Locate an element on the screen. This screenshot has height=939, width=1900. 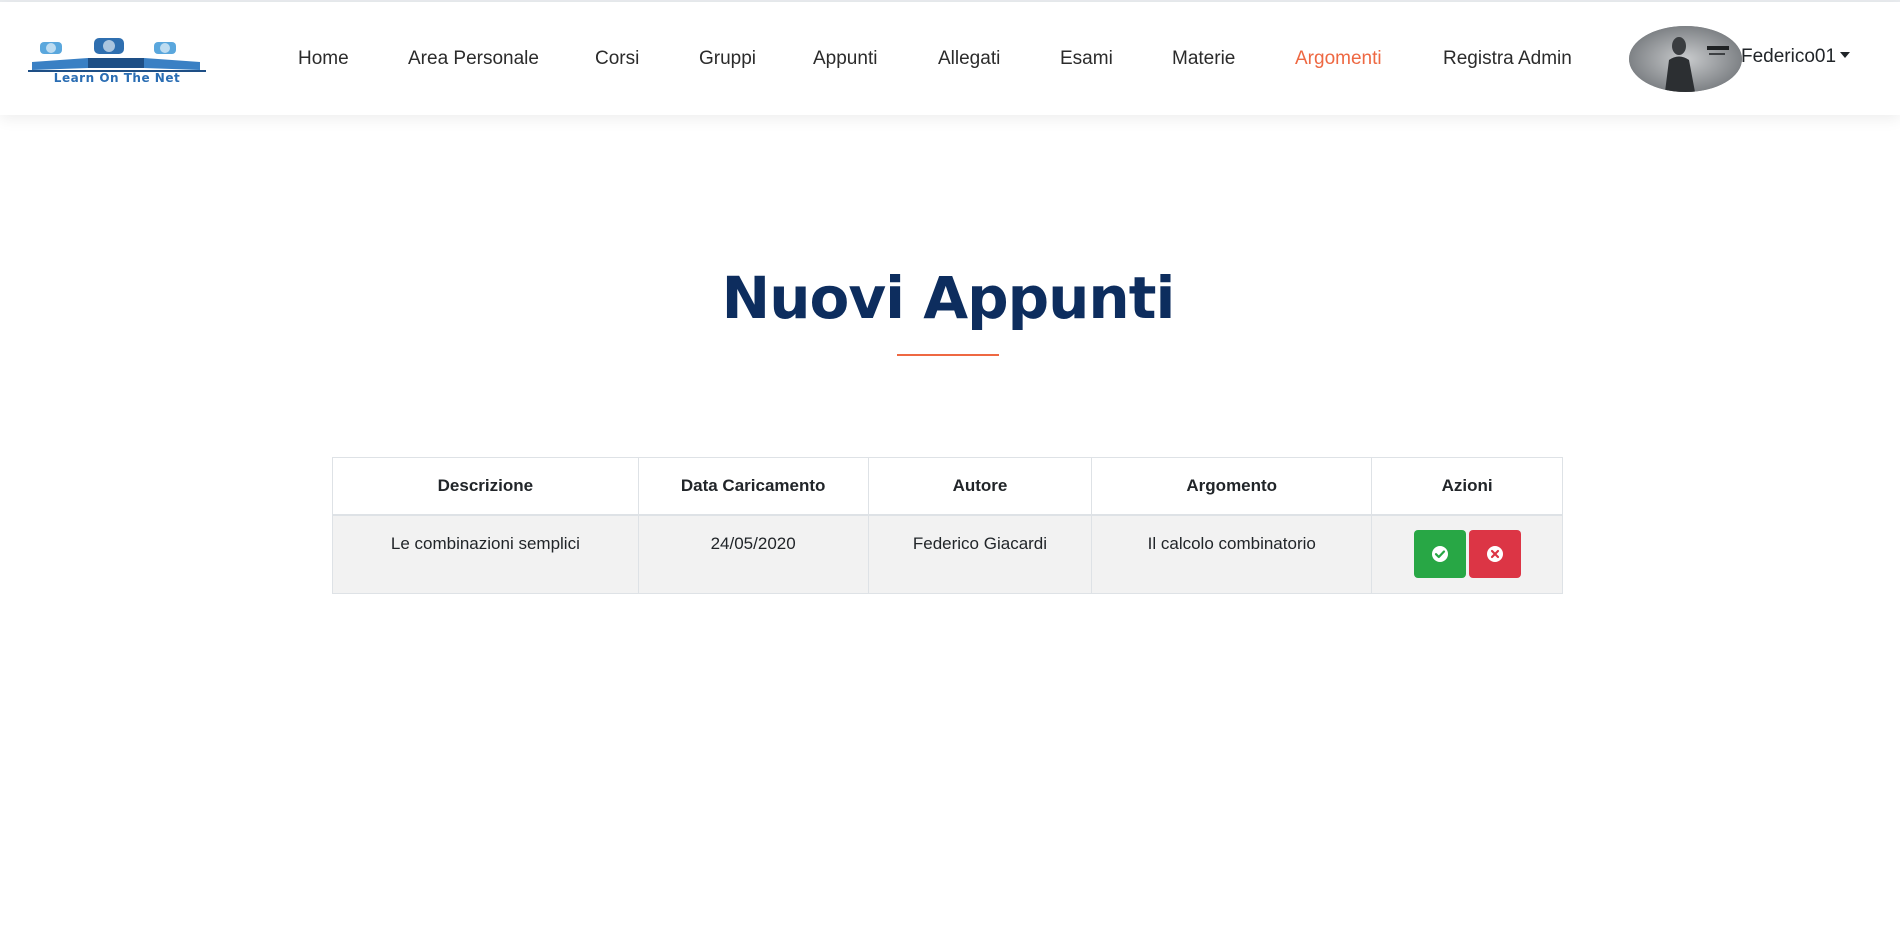
times-circle-icon is located at coordinates (1495, 554).